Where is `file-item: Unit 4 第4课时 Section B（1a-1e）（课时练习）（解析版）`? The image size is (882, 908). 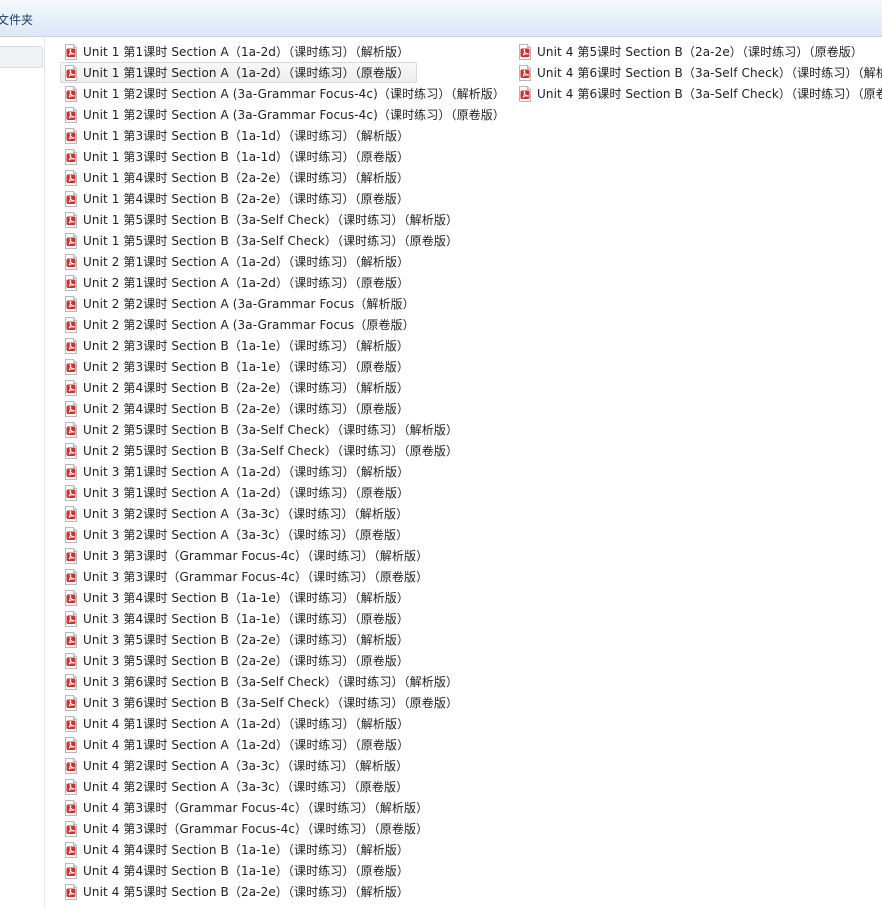
file-item: Unit 4 第4课时 Section B（1a-1e）（课时练习）（解析版） is located at coordinates (285, 849).